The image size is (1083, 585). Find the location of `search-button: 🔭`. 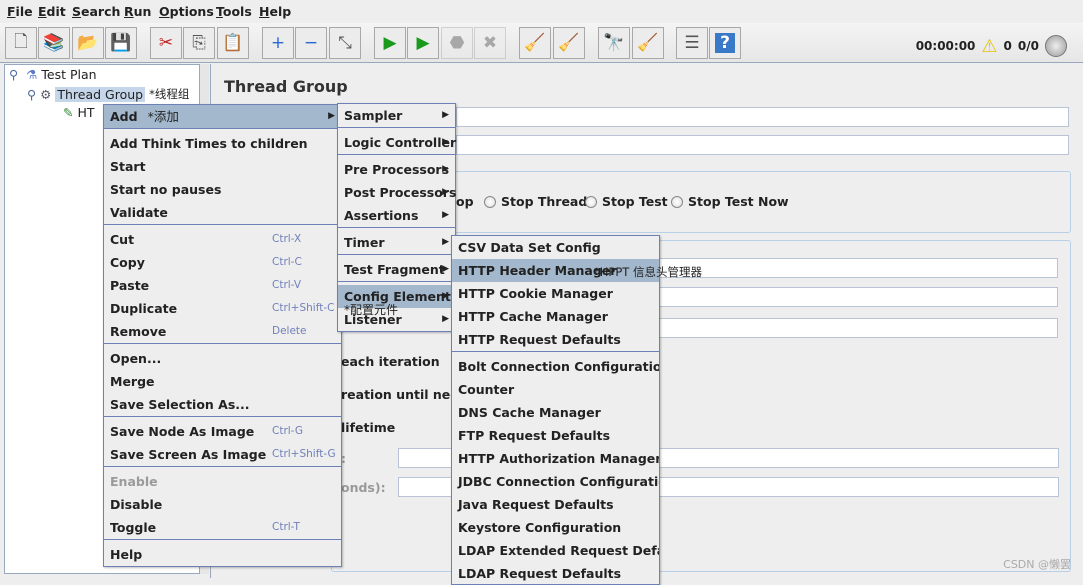

search-button: 🔭 is located at coordinates (614, 43).